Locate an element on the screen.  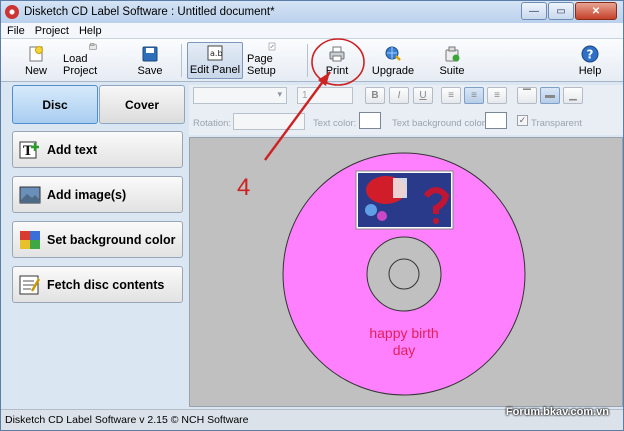
watermark: Forum.bkav.com.vn is located at coordinates (557, 412).